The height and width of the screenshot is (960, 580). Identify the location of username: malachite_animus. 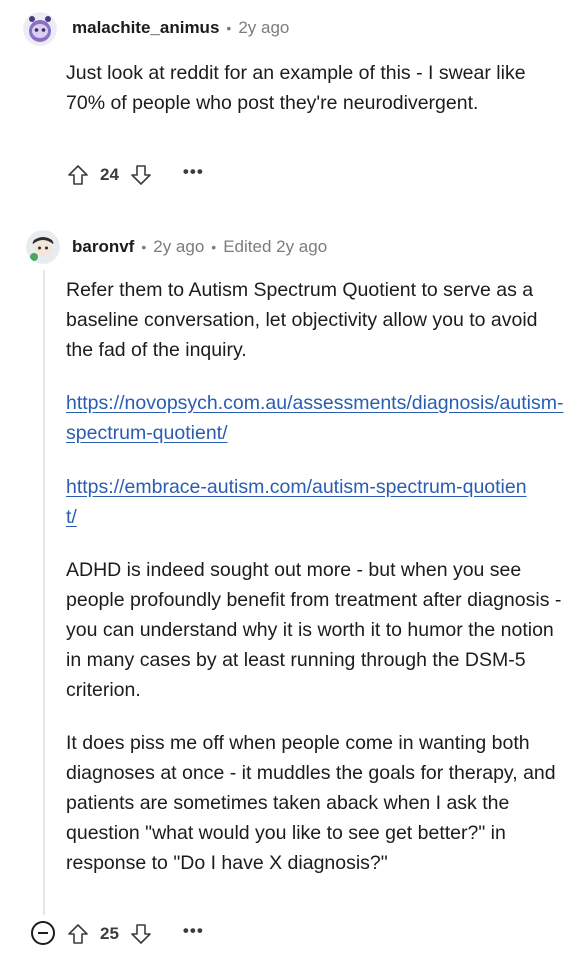
(145, 28).